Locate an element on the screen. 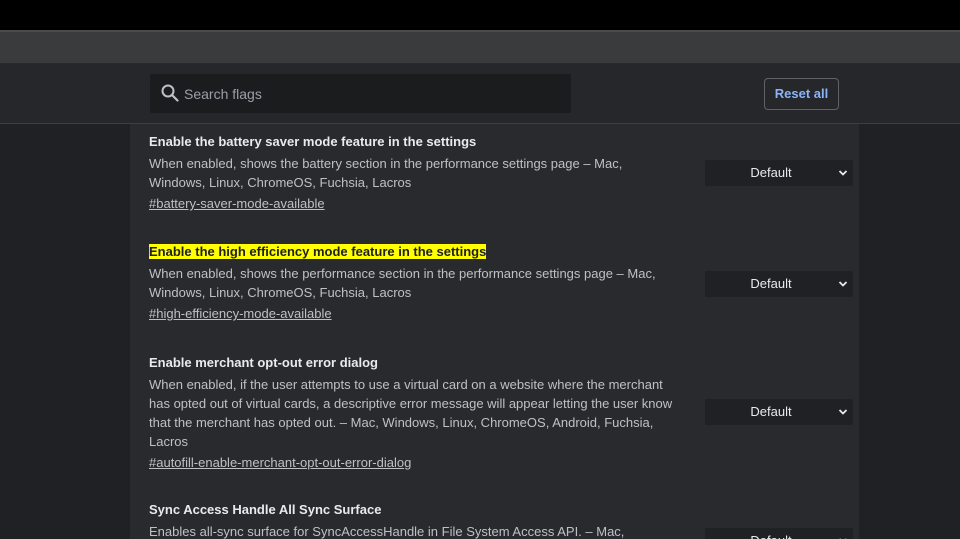 This screenshot has height=539, width=960. search-input is located at coordinates (374, 93).